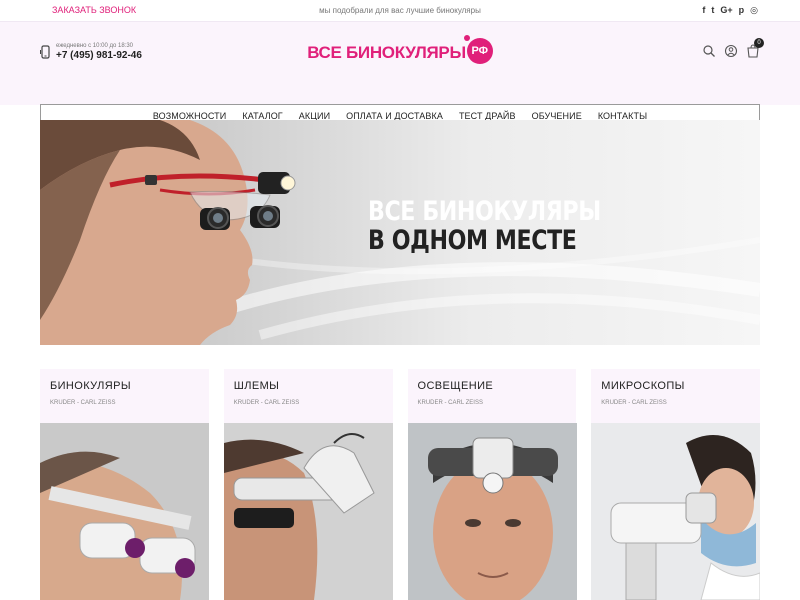 This screenshot has height=600, width=800. What do you see at coordinates (386, 52) in the screenshot?
I see `logo-text: ВСЕ БИНОКУЛЯРЫ` at bounding box center [386, 52].